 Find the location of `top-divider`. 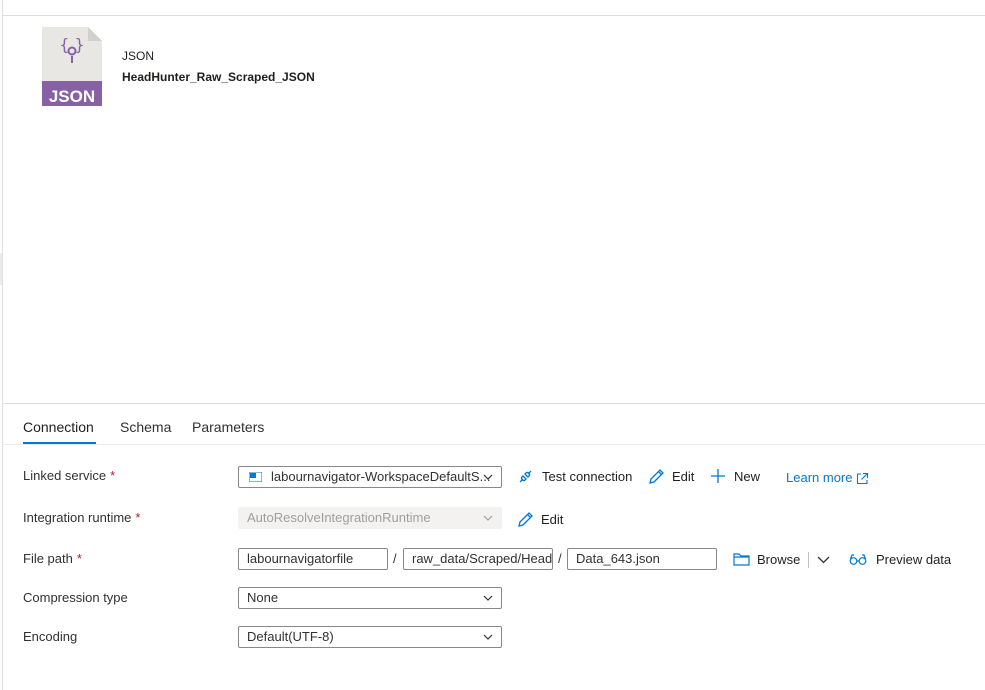

top-divider is located at coordinates (493, 15).